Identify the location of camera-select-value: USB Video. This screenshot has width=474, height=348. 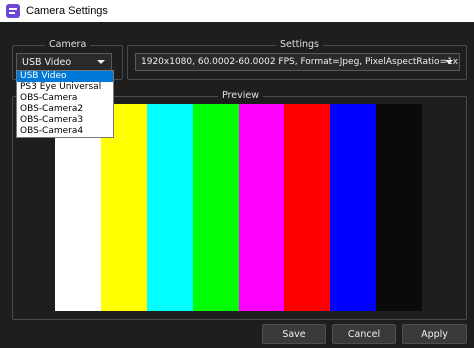
(47, 62).